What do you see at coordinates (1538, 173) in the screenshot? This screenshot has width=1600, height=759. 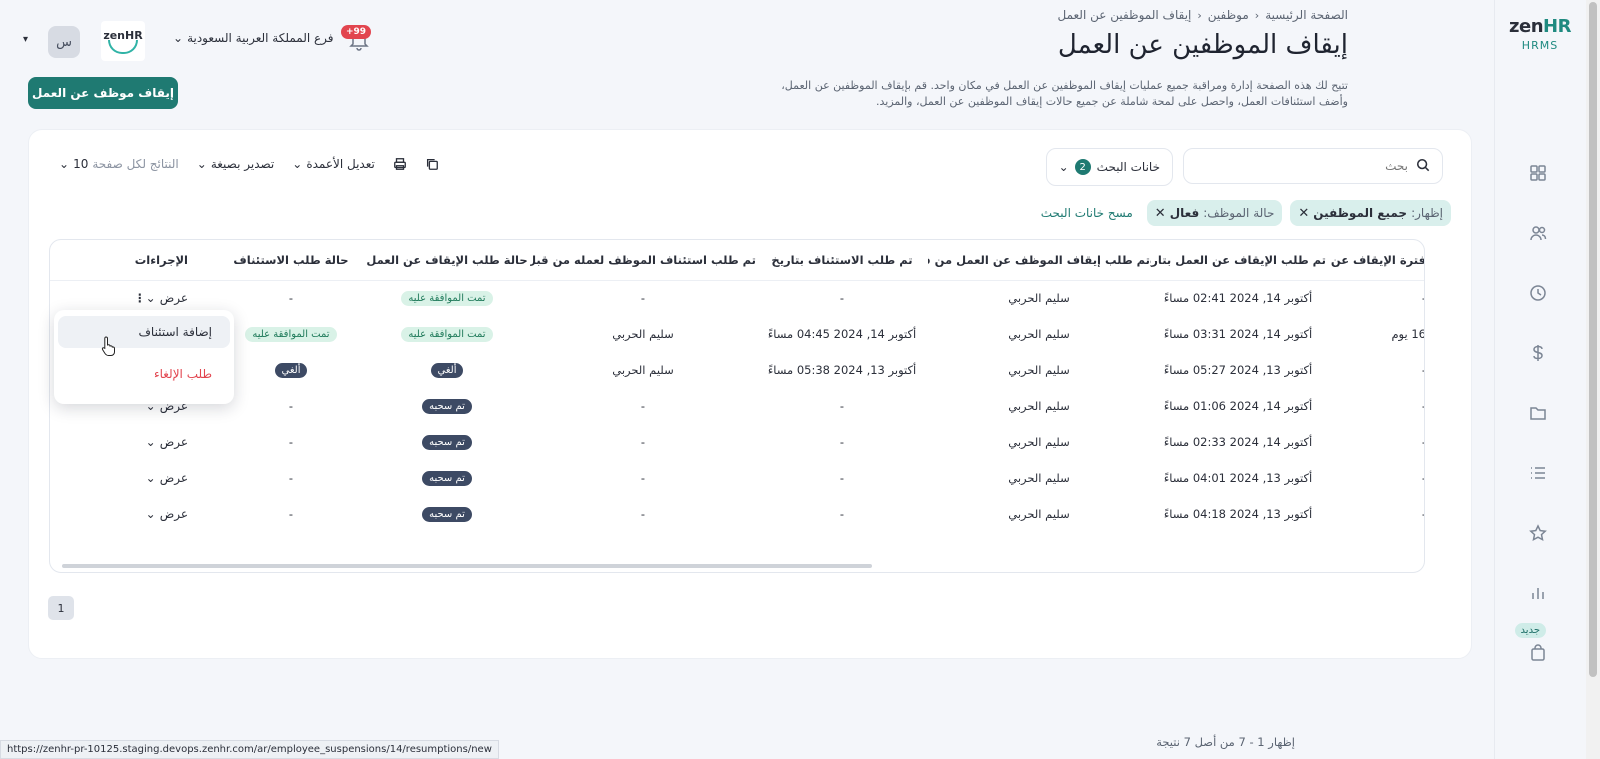 I see `dashboard-icon` at bounding box center [1538, 173].